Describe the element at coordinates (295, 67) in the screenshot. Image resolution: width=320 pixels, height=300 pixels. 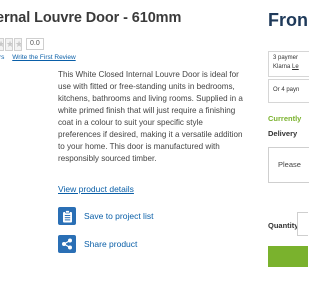
I see `klarna-learn-more-link: Le` at that location.